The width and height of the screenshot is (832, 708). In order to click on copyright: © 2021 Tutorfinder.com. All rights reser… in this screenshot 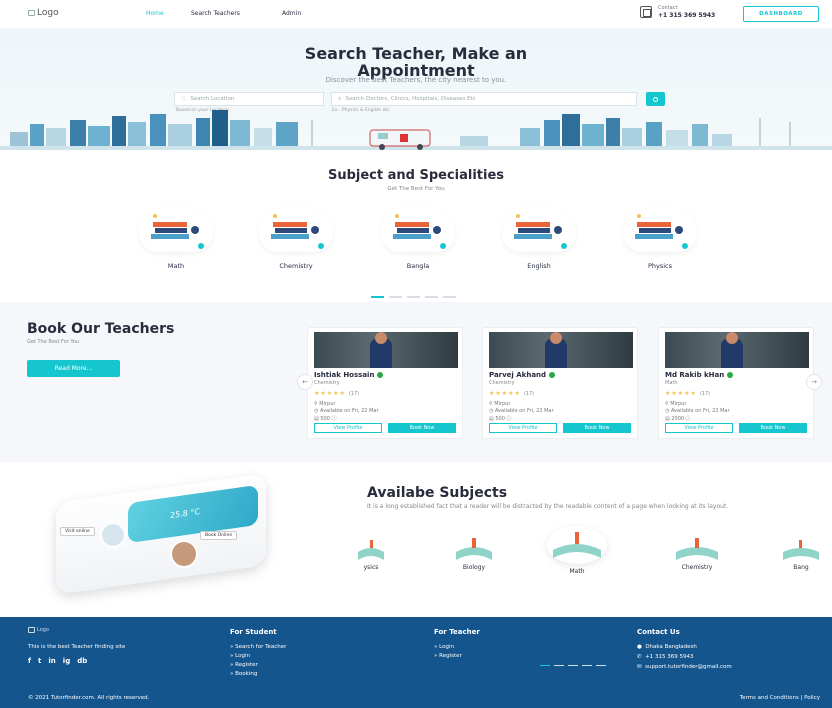, I will do `click(89, 698)`.